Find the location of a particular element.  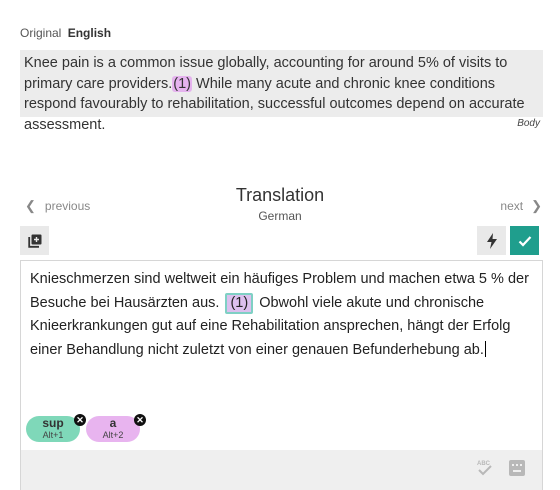

tag-chip-a: a Alt+2 ✕ is located at coordinates (116, 428).